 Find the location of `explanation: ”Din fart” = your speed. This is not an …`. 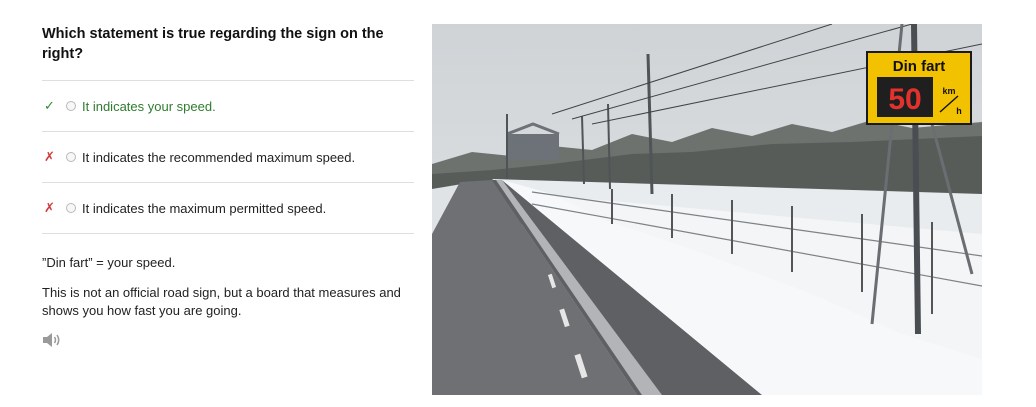

explanation: ”Din fart” = your speed. This is not an … is located at coordinates (228, 287).